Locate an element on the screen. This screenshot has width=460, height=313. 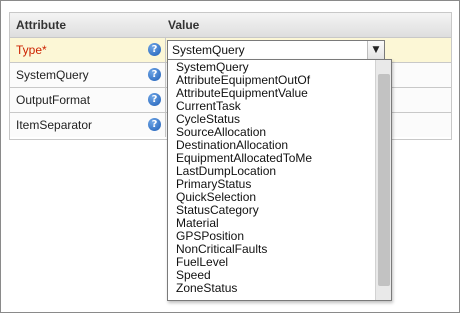
chevron-down-icon: ▼ is located at coordinates (375, 50).